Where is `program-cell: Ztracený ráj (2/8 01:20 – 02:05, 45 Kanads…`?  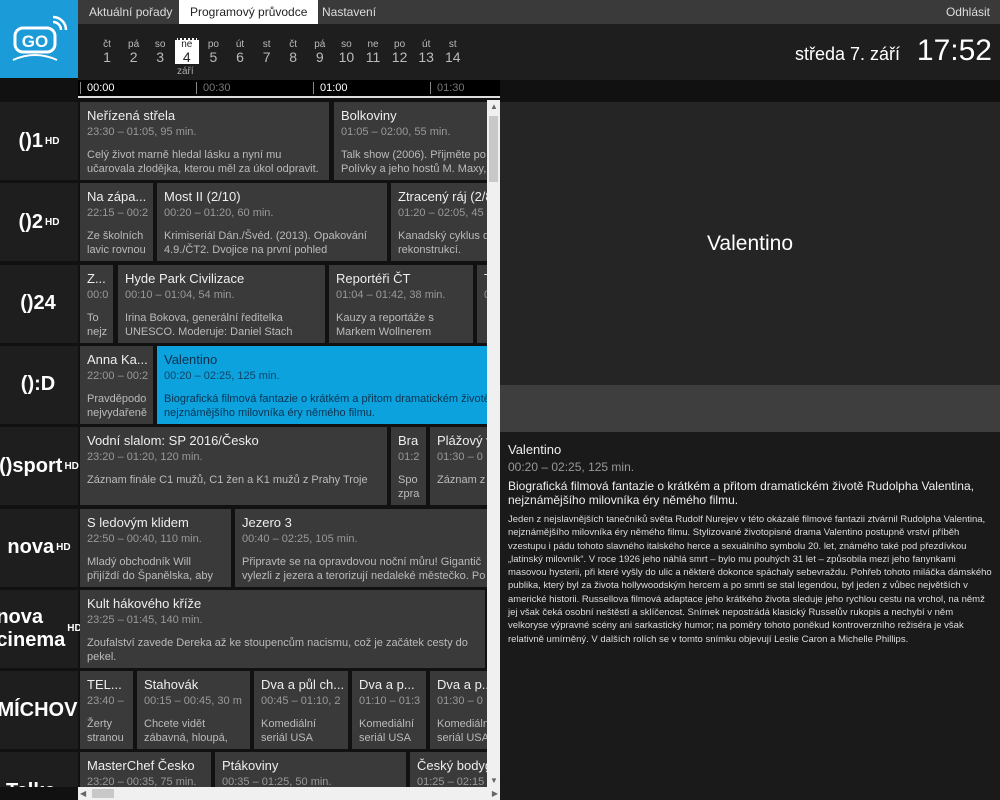
program-cell: Ztracený ráj (2/8 01:20 – 02:05, 45 Kanads… is located at coordinates (439, 222).